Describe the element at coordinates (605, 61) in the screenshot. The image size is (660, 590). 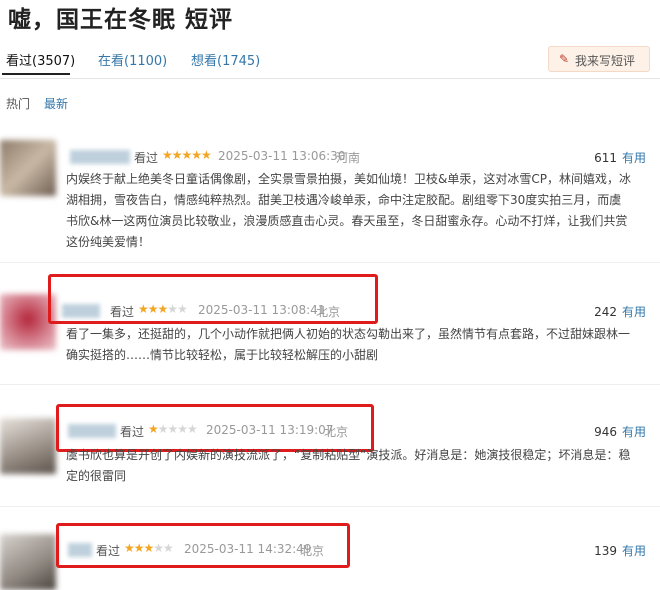
I see `write-review-label: 我来写短评` at that location.